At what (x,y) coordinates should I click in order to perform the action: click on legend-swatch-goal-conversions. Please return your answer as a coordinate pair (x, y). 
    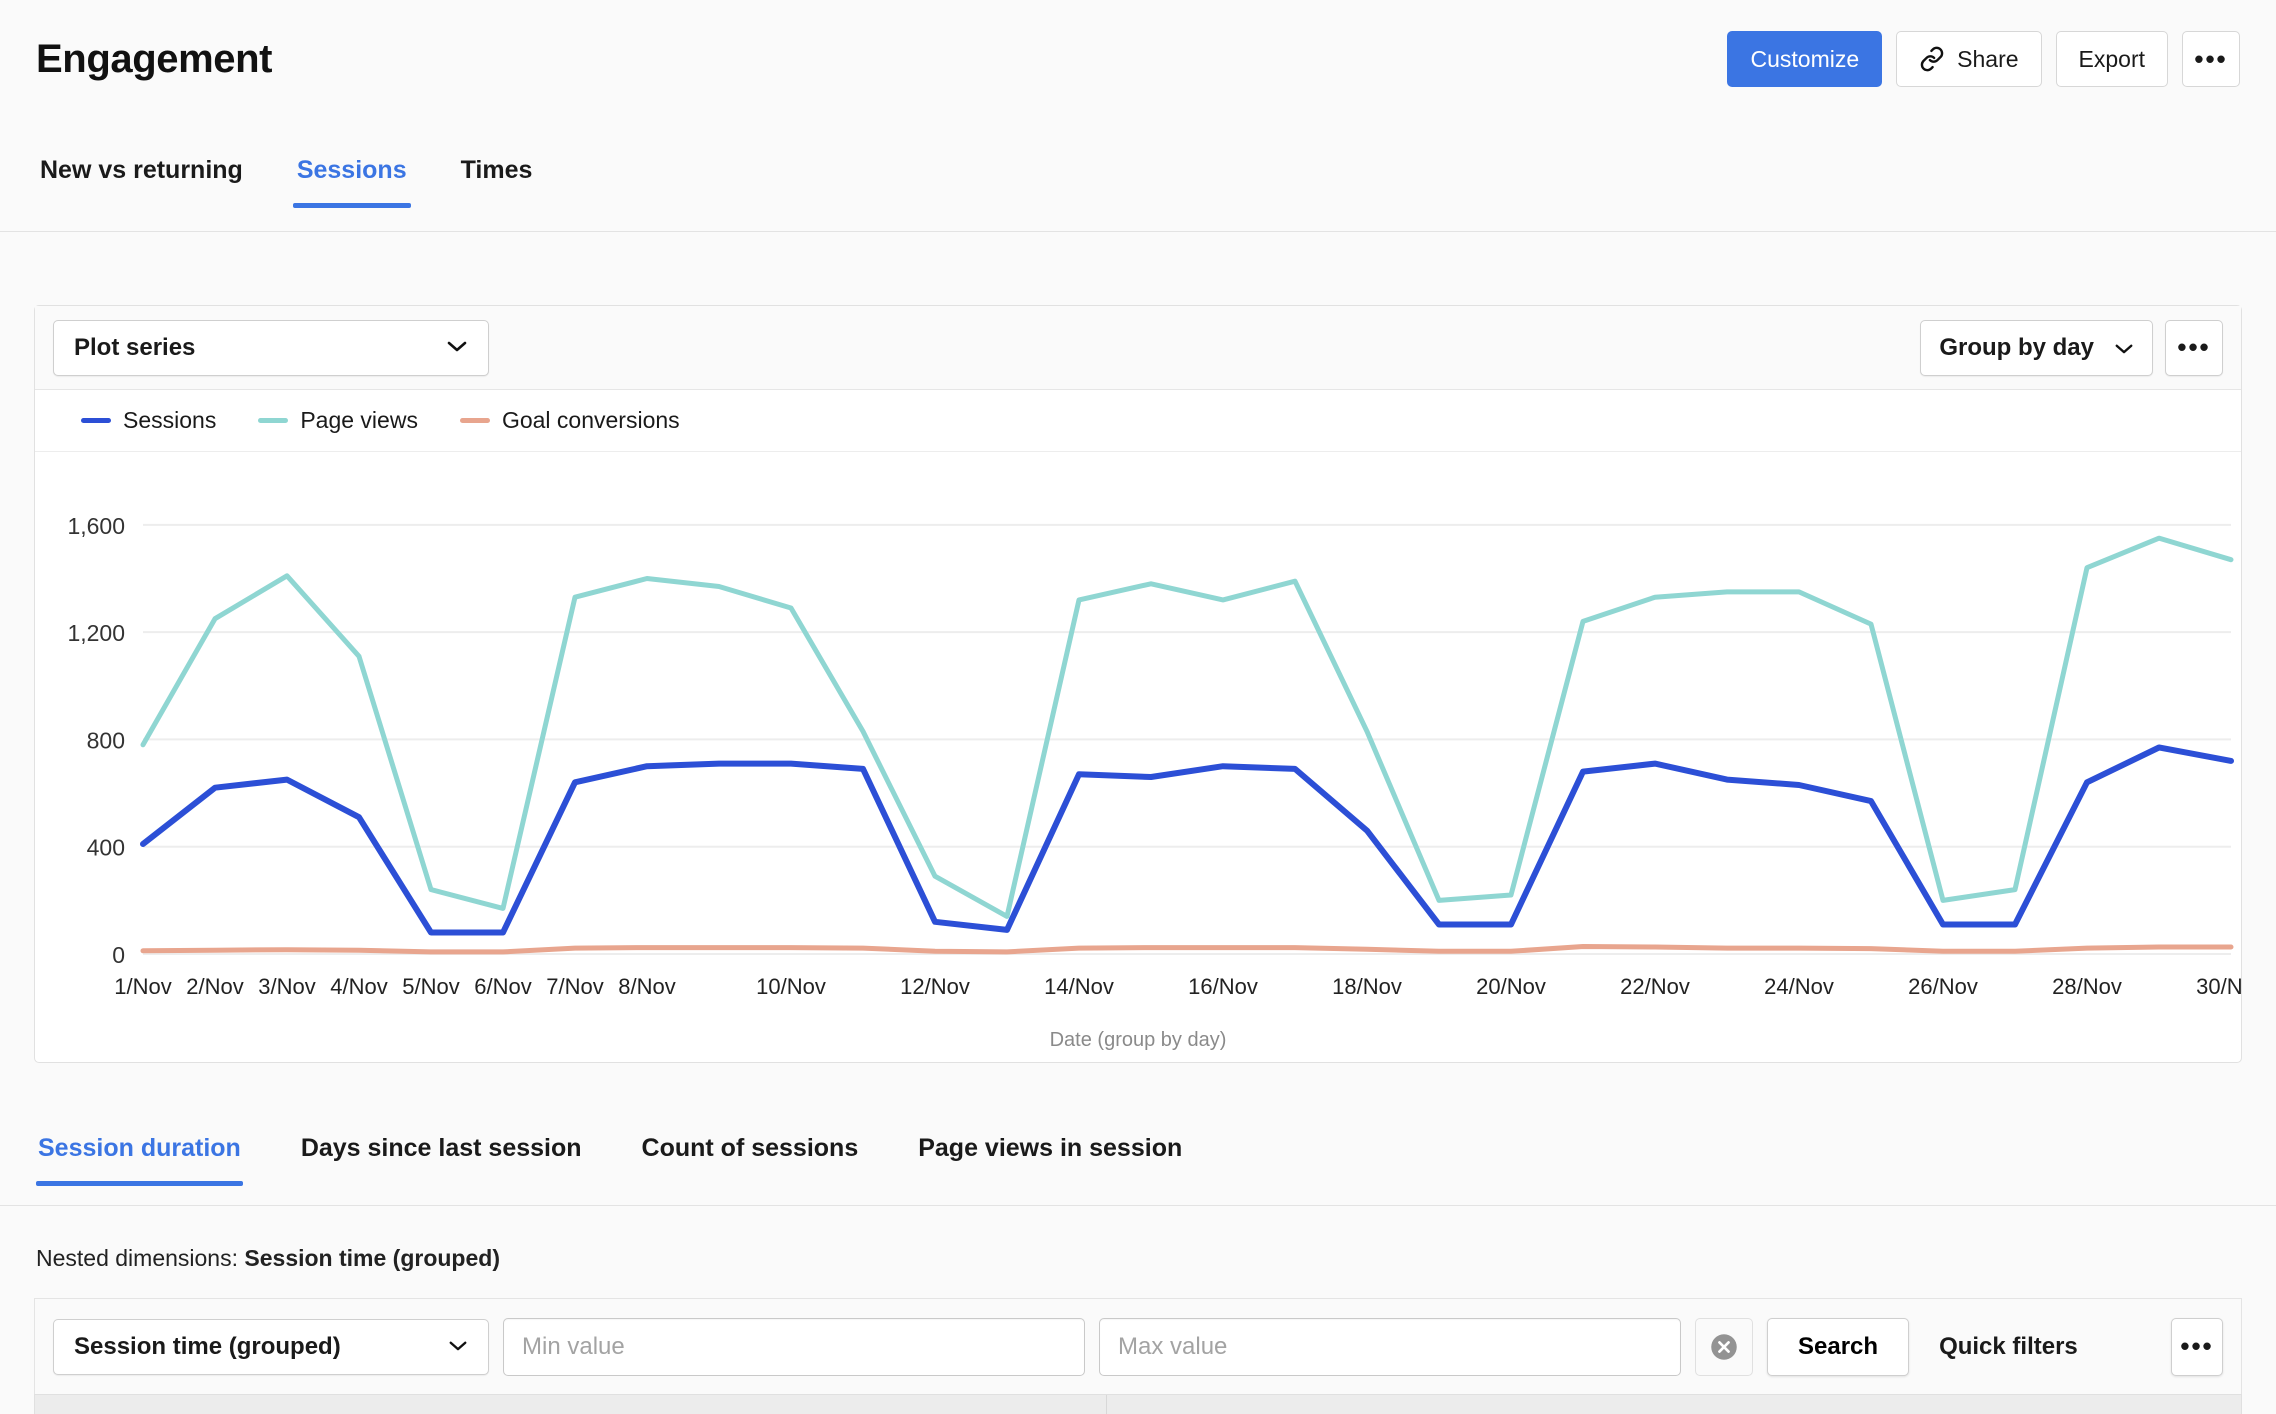
    Looking at the image, I should click on (474, 420).